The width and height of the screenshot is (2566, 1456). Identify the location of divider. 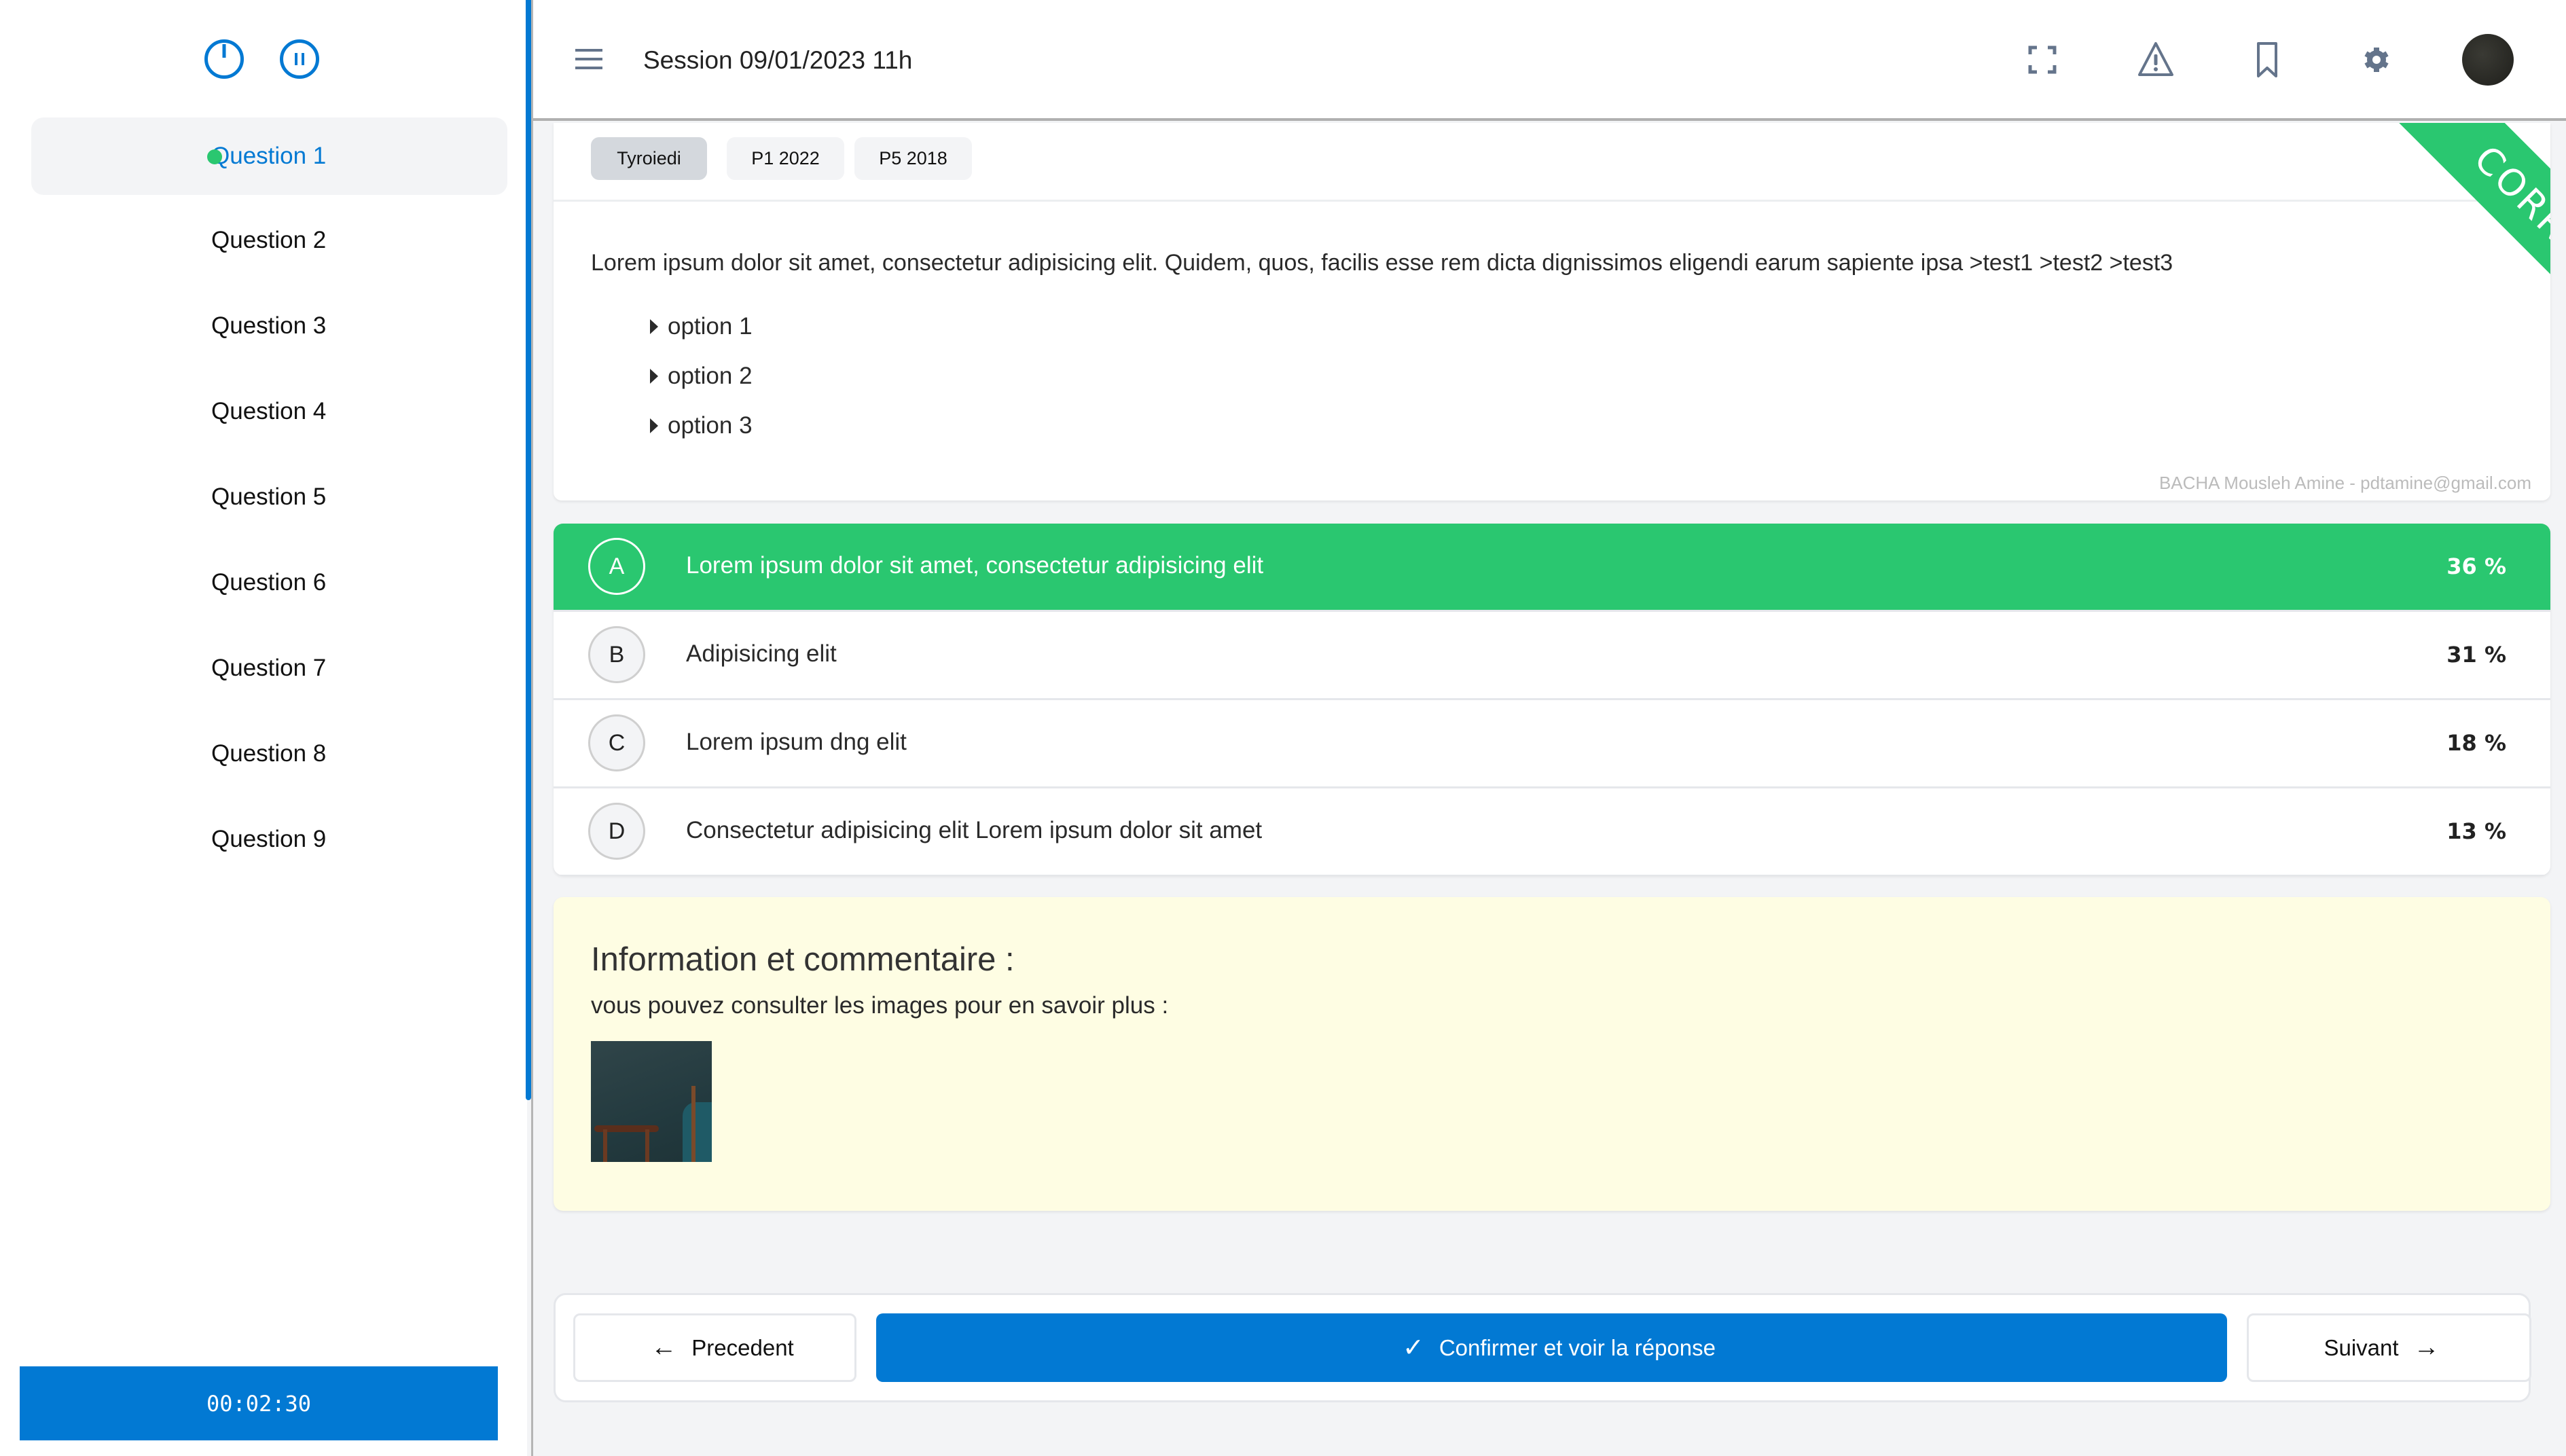
(1552, 201).